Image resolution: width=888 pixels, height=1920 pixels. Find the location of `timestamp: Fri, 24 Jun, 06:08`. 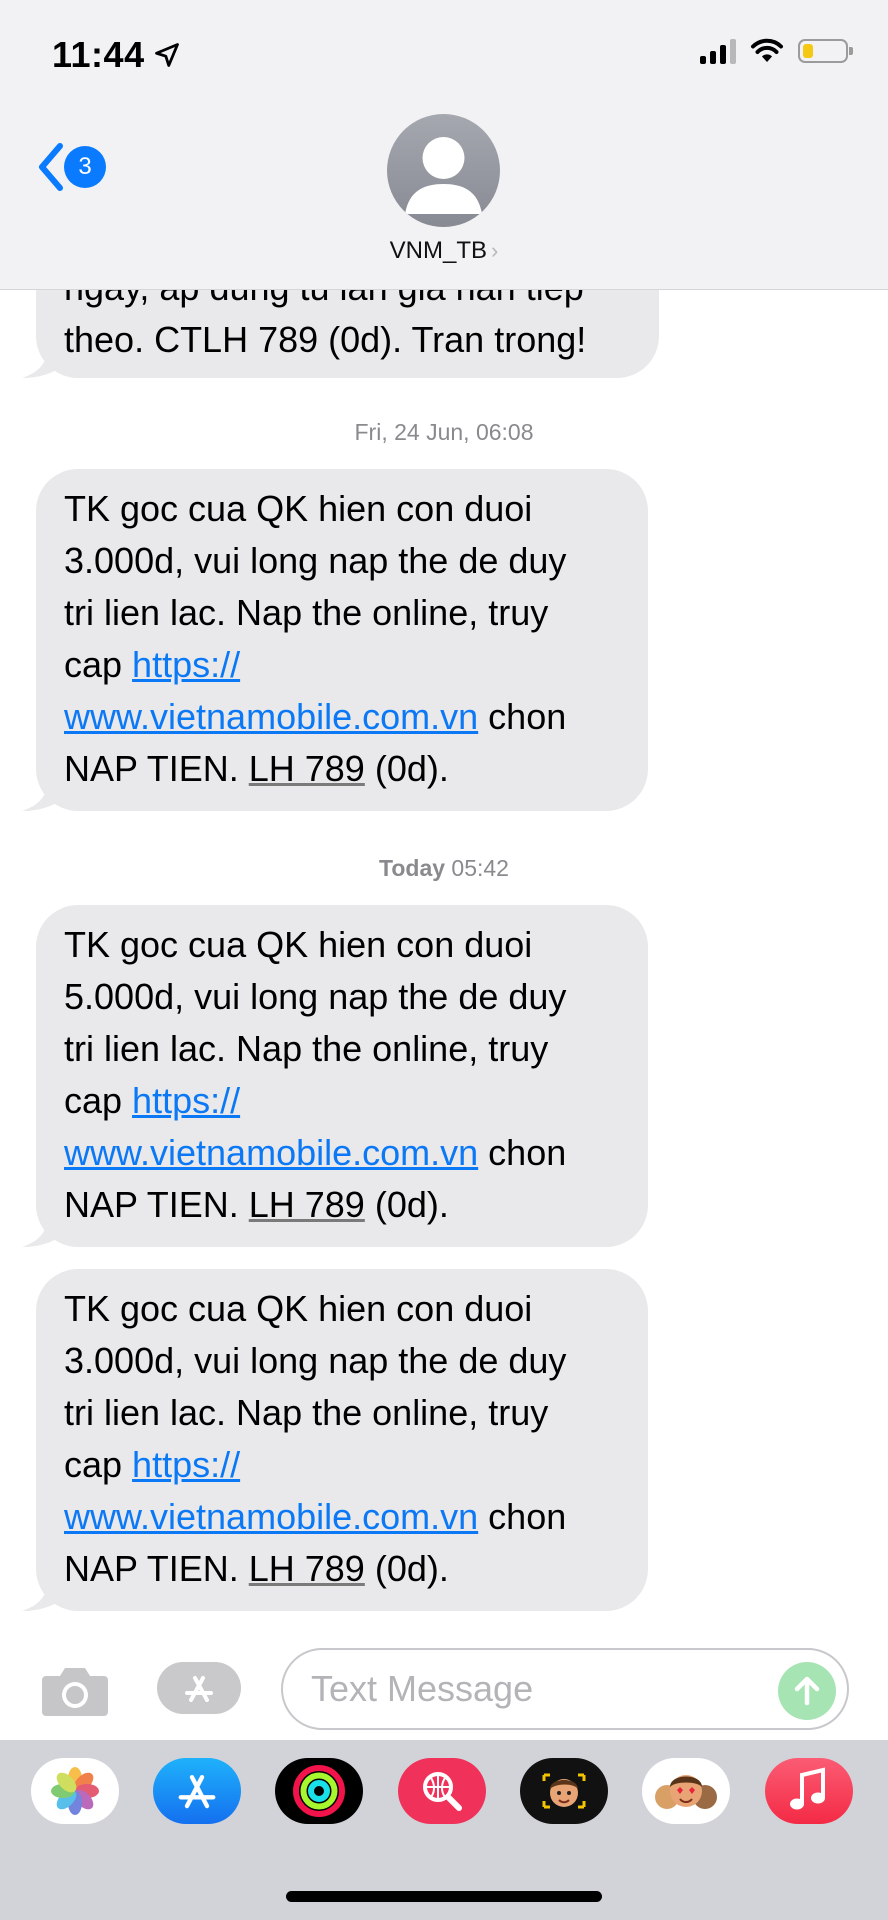

timestamp: Fri, 24 Jun, 06:08 is located at coordinates (444, 432).